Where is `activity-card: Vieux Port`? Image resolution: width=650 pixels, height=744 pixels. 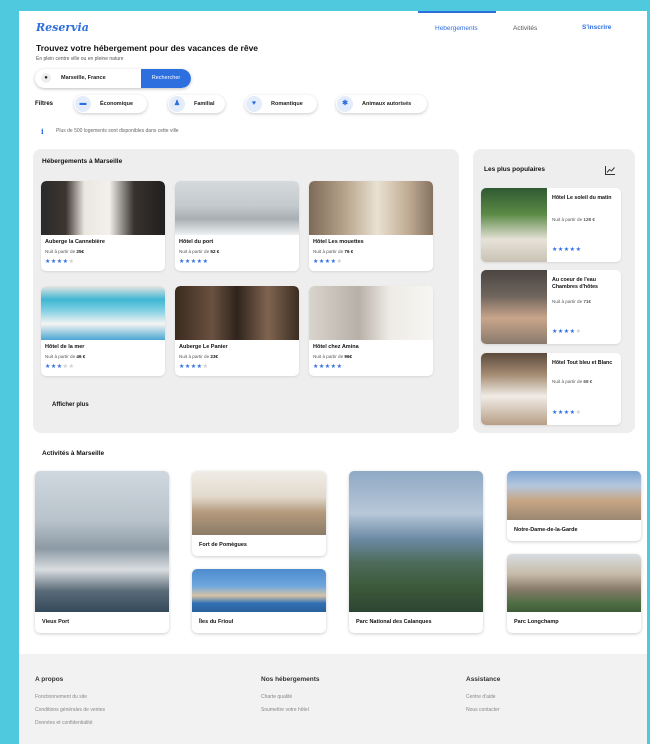
activity-card: Vieux Port is located at coordinates (102, 552).